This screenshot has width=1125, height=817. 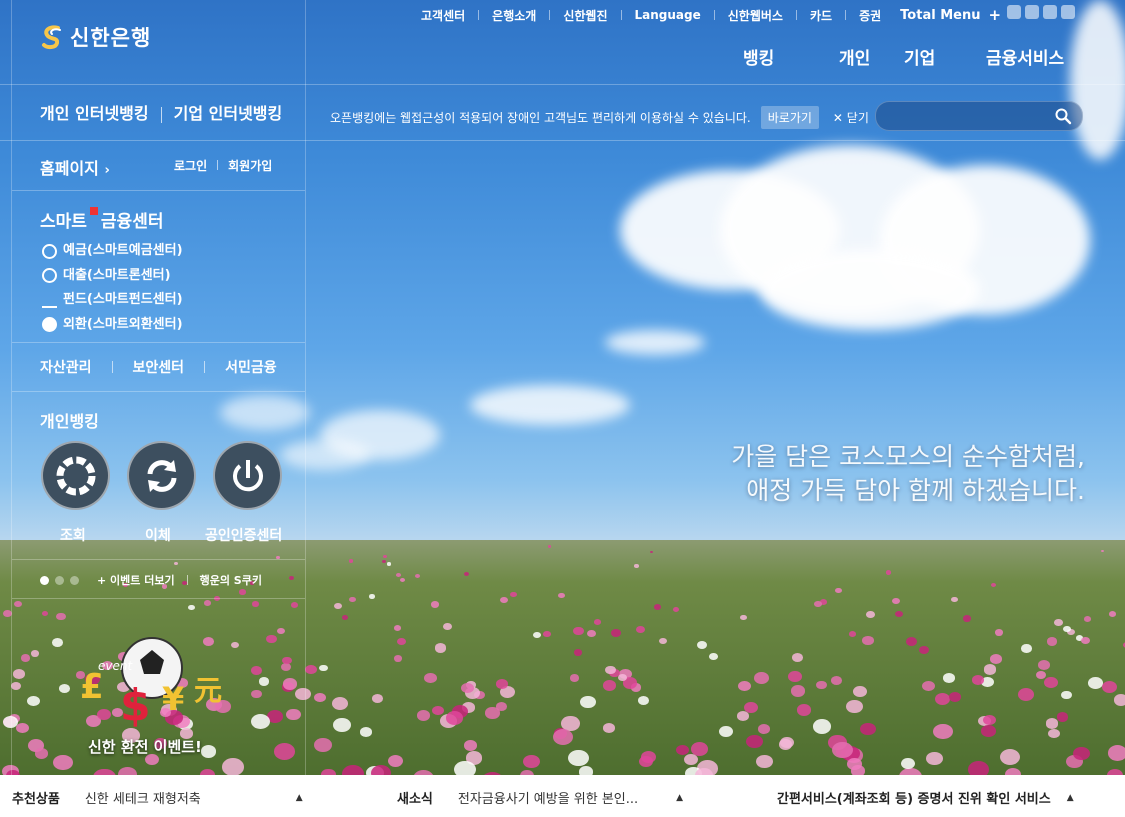 What do you see at coordinates (158, 536) in the screenshot?
I see `transfer-label: 이체` at bounding box center [158, 536].